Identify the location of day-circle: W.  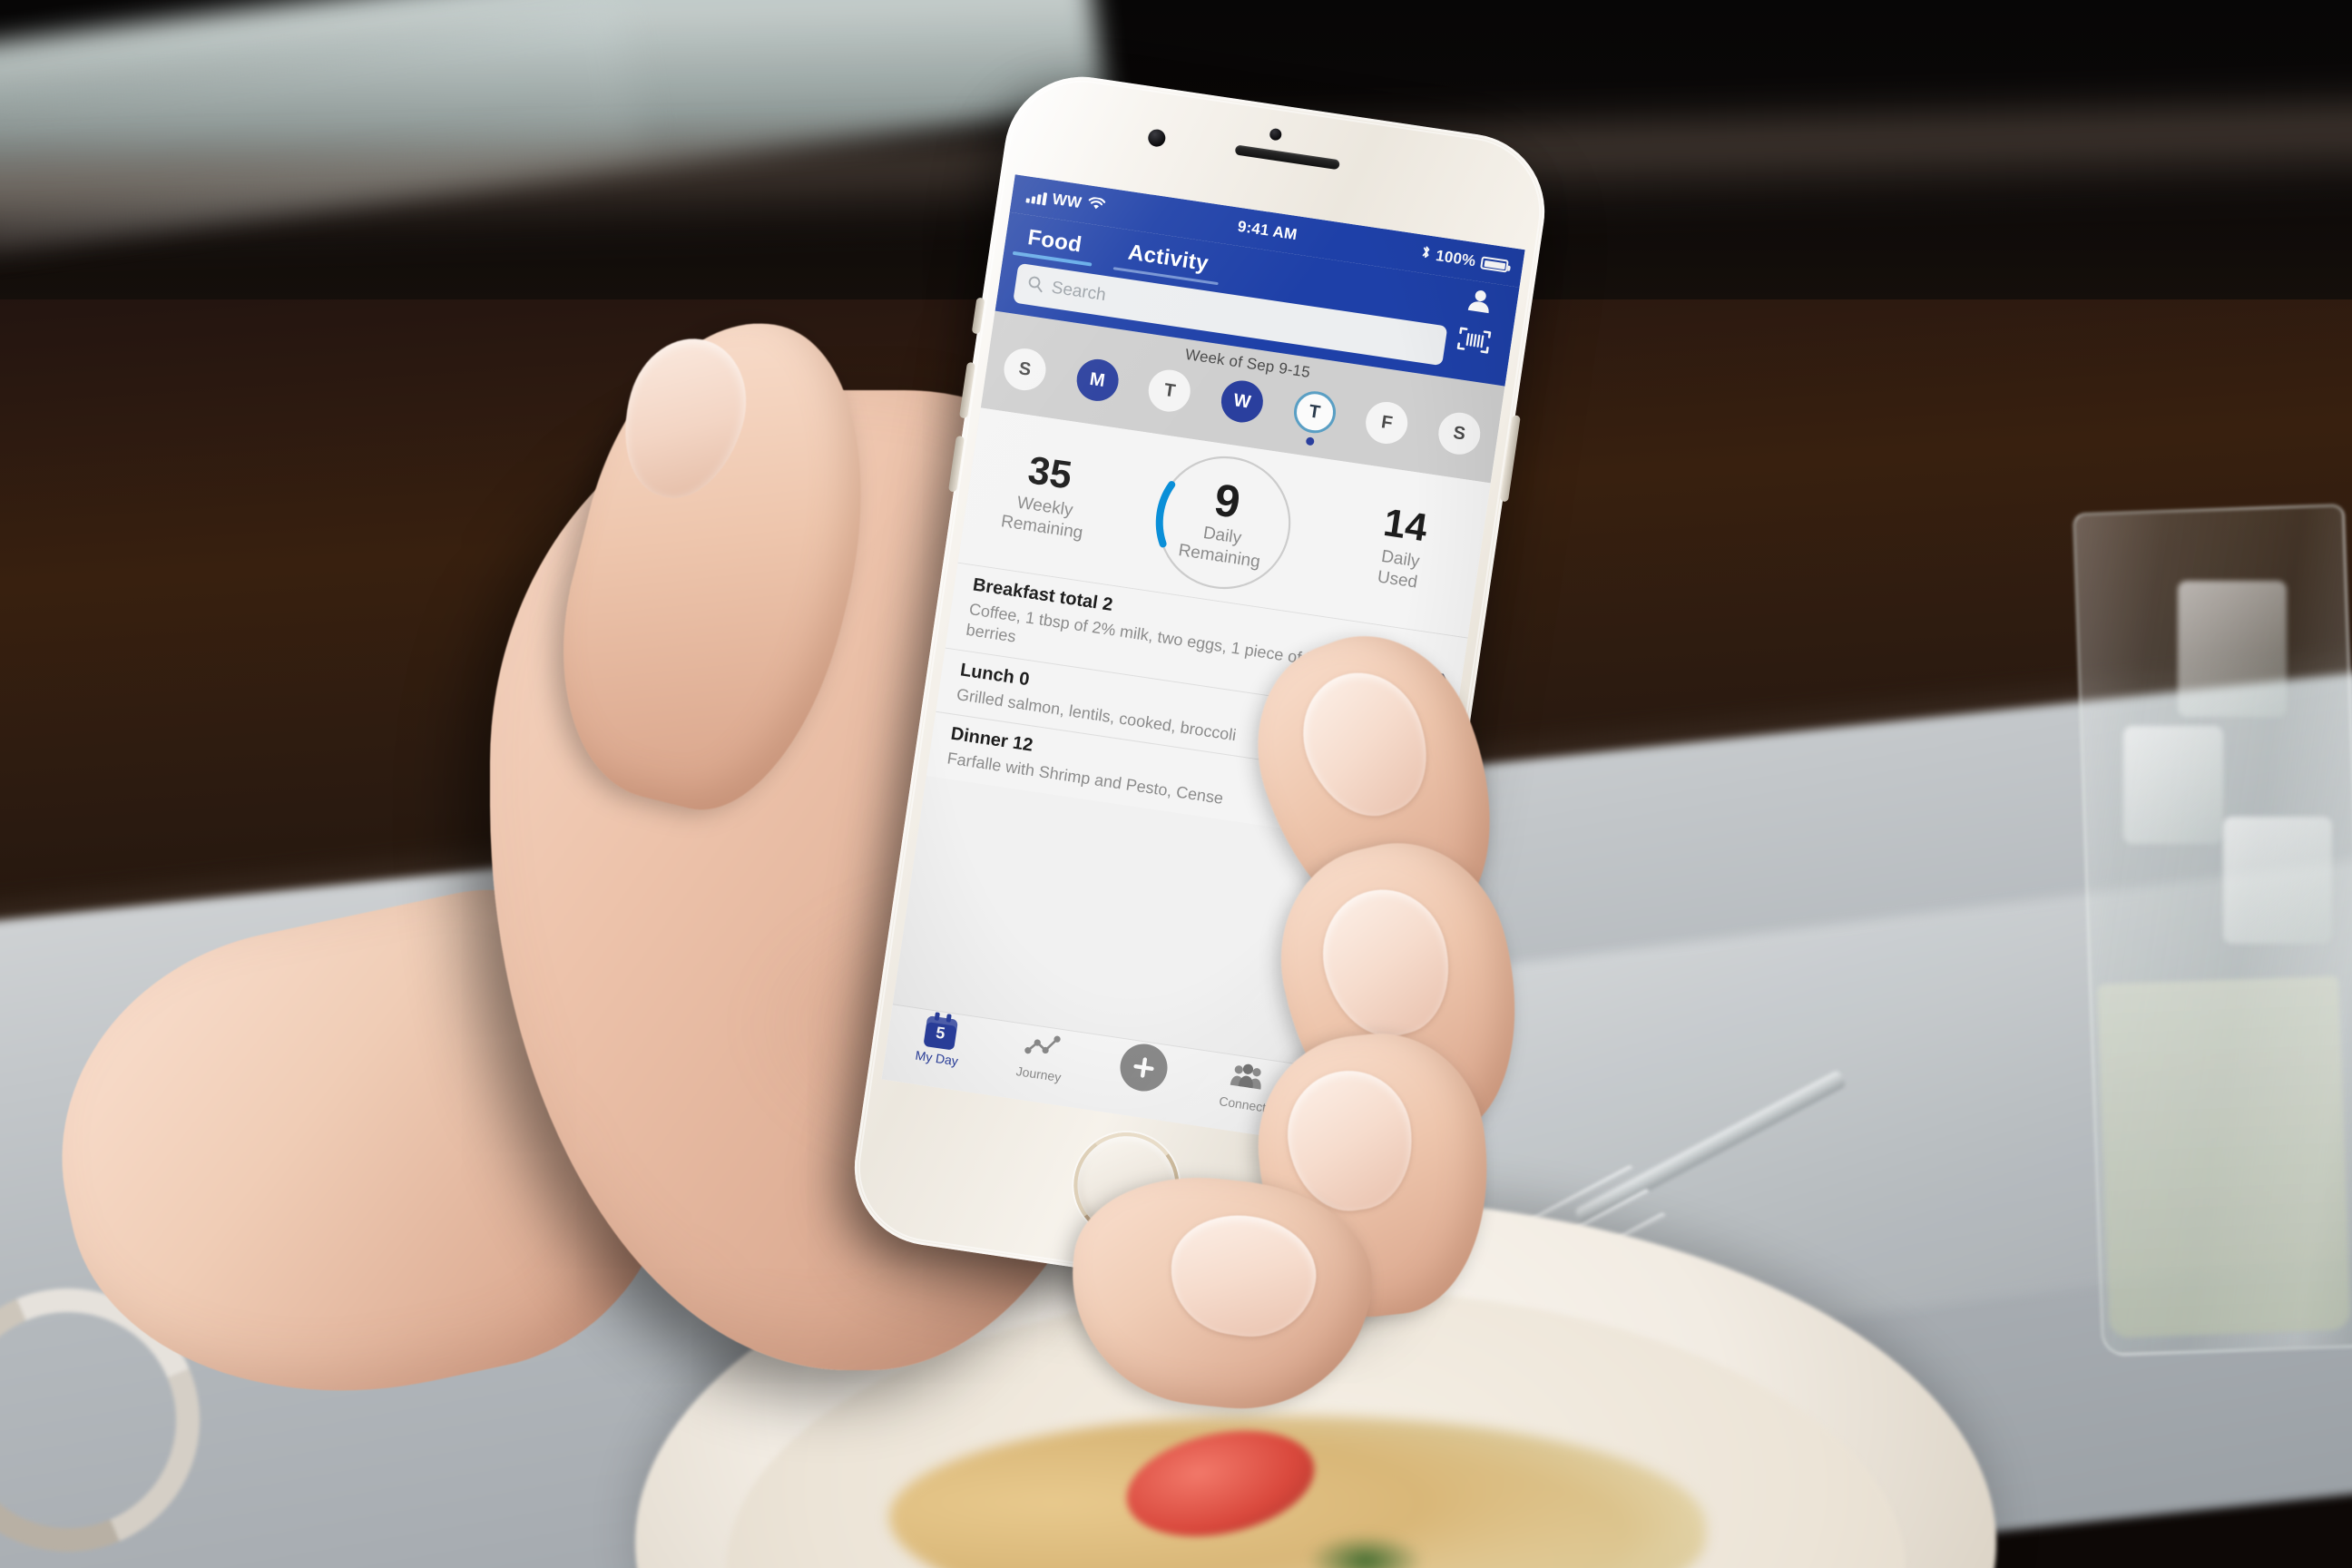
(1242, 401).